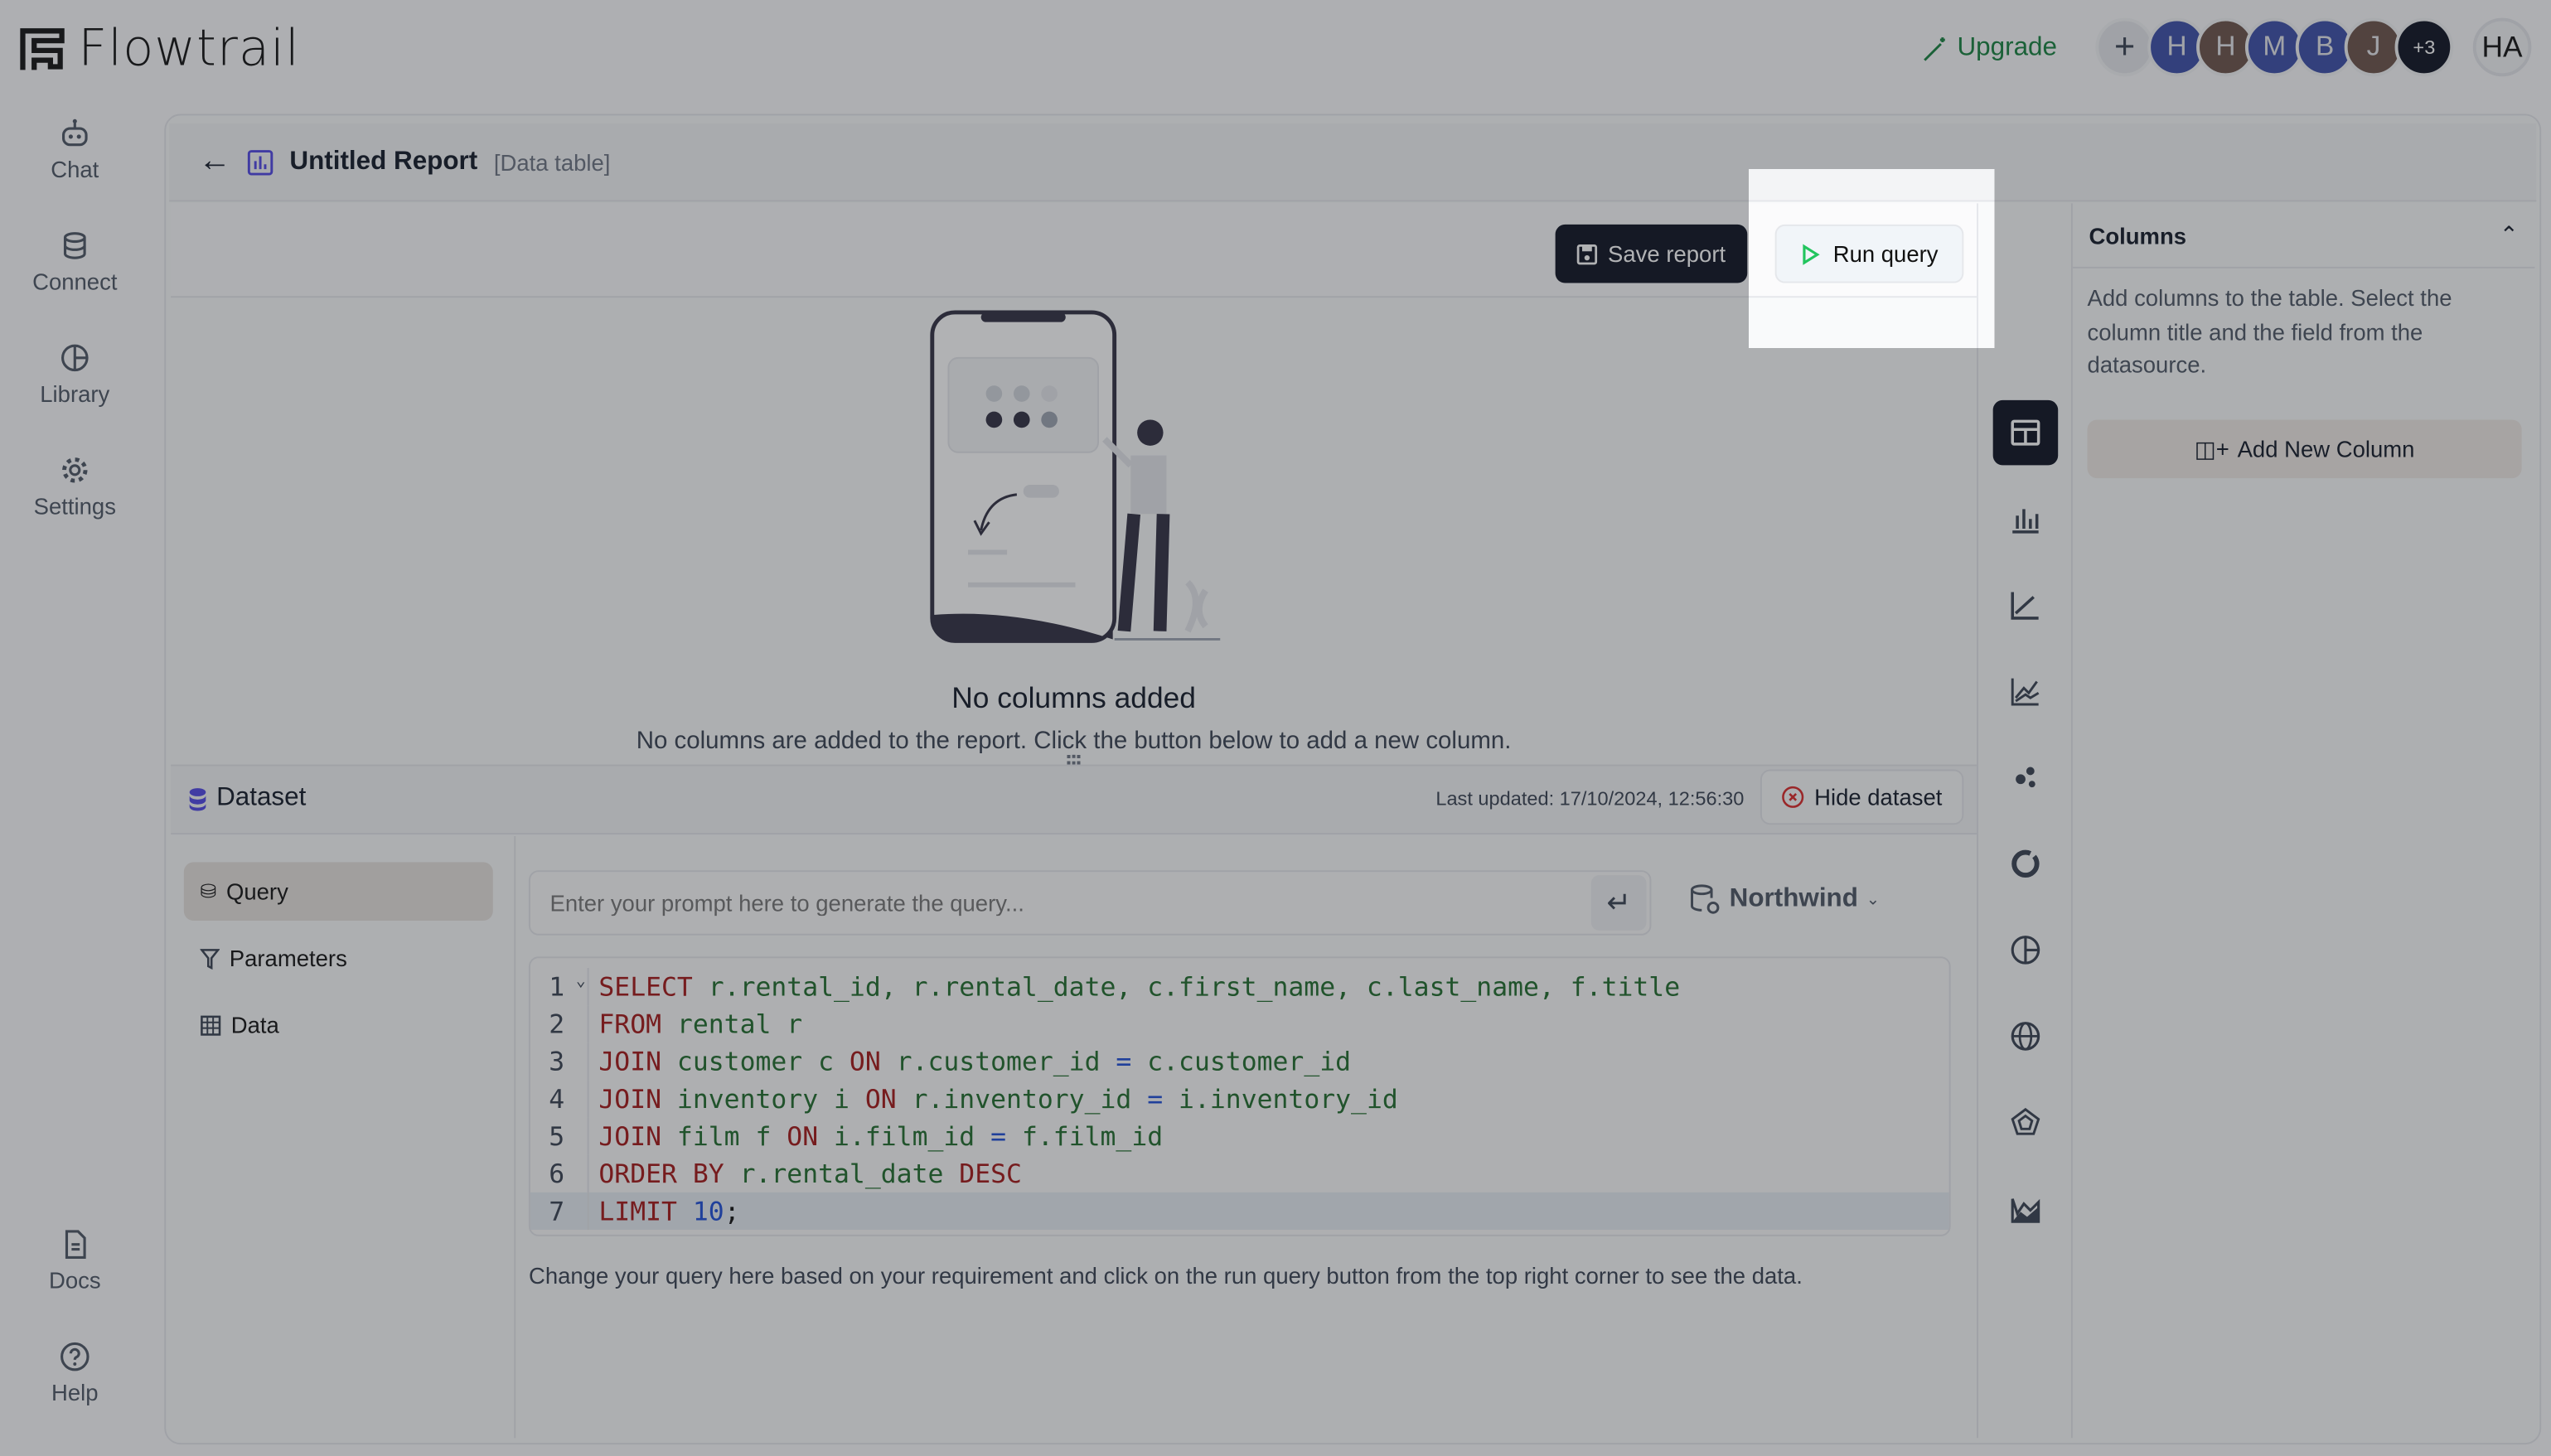 This screenshot has width=2551, height=1456. What do you see at coordinates (1989, 48) in the screenshot?
I see `upgrade-button: Upgrade` at bounding box center [1989, 48].